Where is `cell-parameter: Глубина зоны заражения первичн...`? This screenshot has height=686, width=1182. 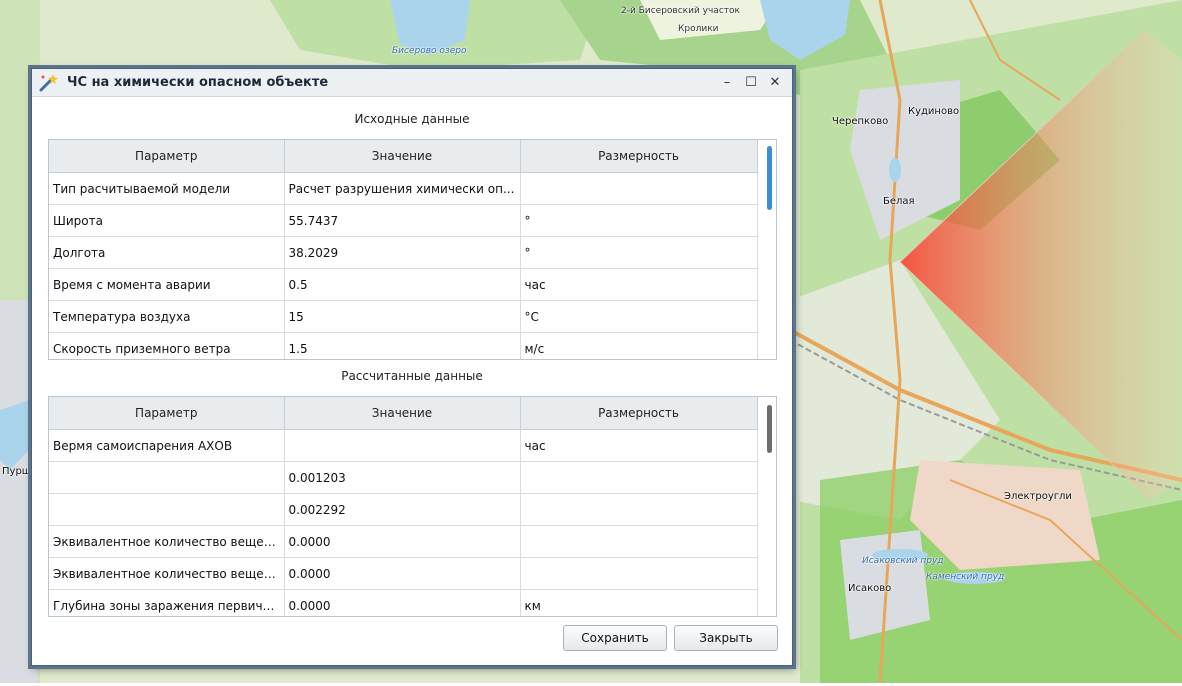
cell-parameter: Глубина зоны заражения первичн... is located at coordinates (167, 602).